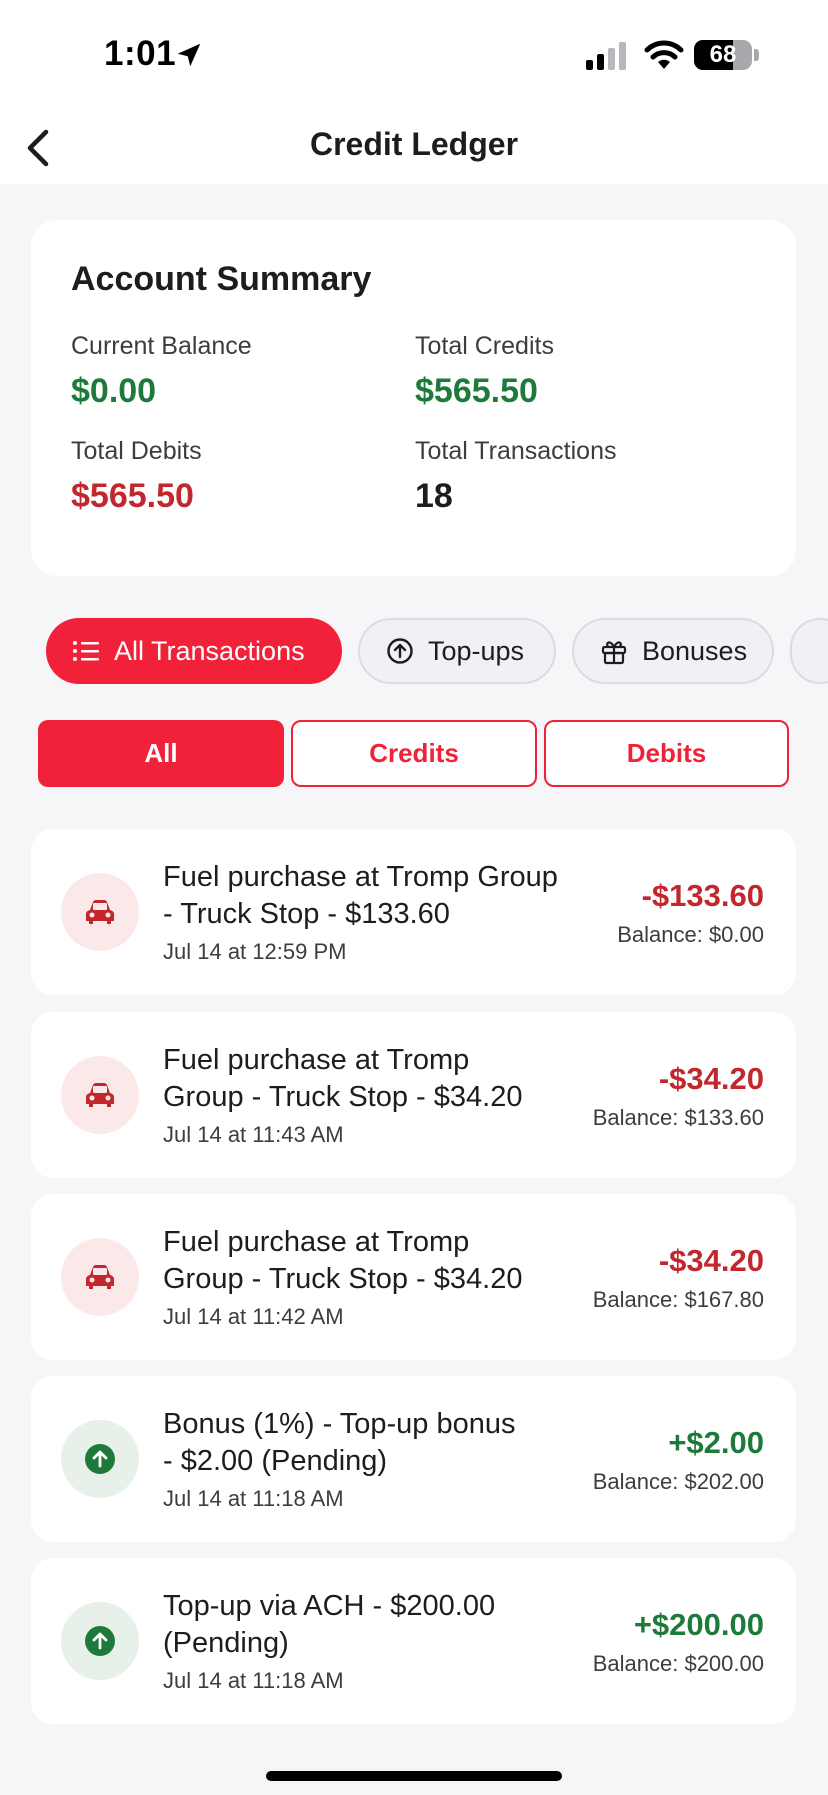  What do you see at coordinates (678, 1117) in the screenshot?
I see `transaction-balance: Balance: $133.60` at bounding box center [678, 1117].